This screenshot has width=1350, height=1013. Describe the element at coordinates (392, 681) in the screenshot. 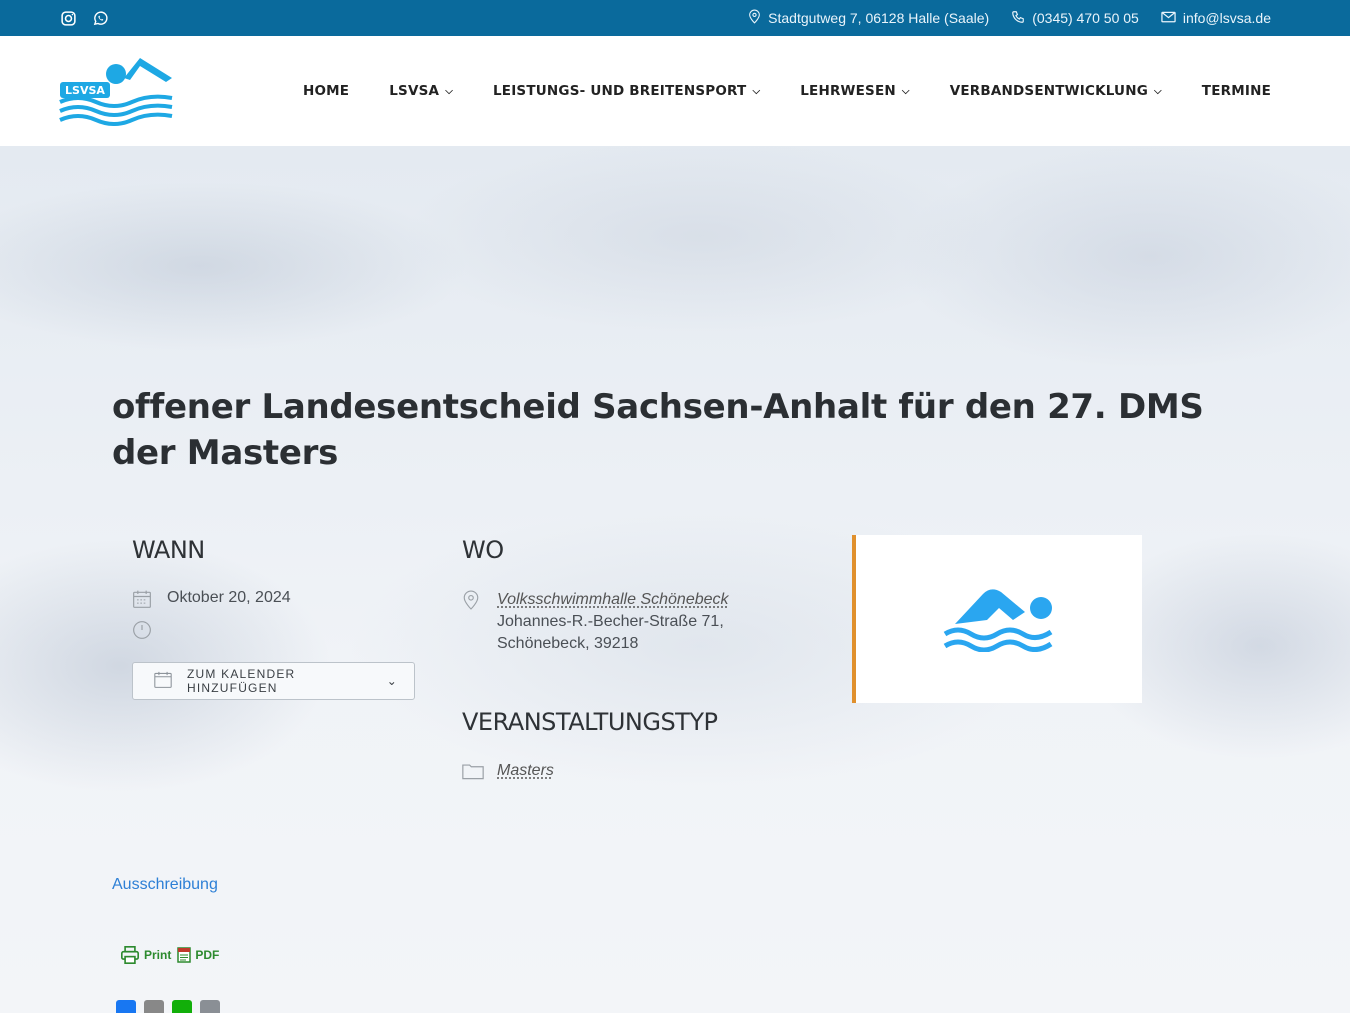

I see `chevron-down-icon: ⌄` at that location.